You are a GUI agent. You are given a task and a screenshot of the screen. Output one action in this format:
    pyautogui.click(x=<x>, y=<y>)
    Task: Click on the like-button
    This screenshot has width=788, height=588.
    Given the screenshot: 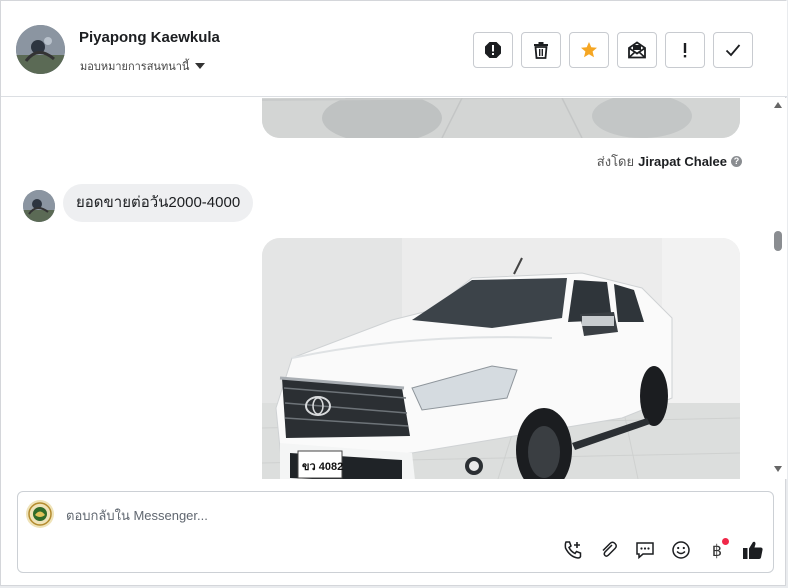 What is the action you would take?
    pyautogui.click(x=753, y=550)
    